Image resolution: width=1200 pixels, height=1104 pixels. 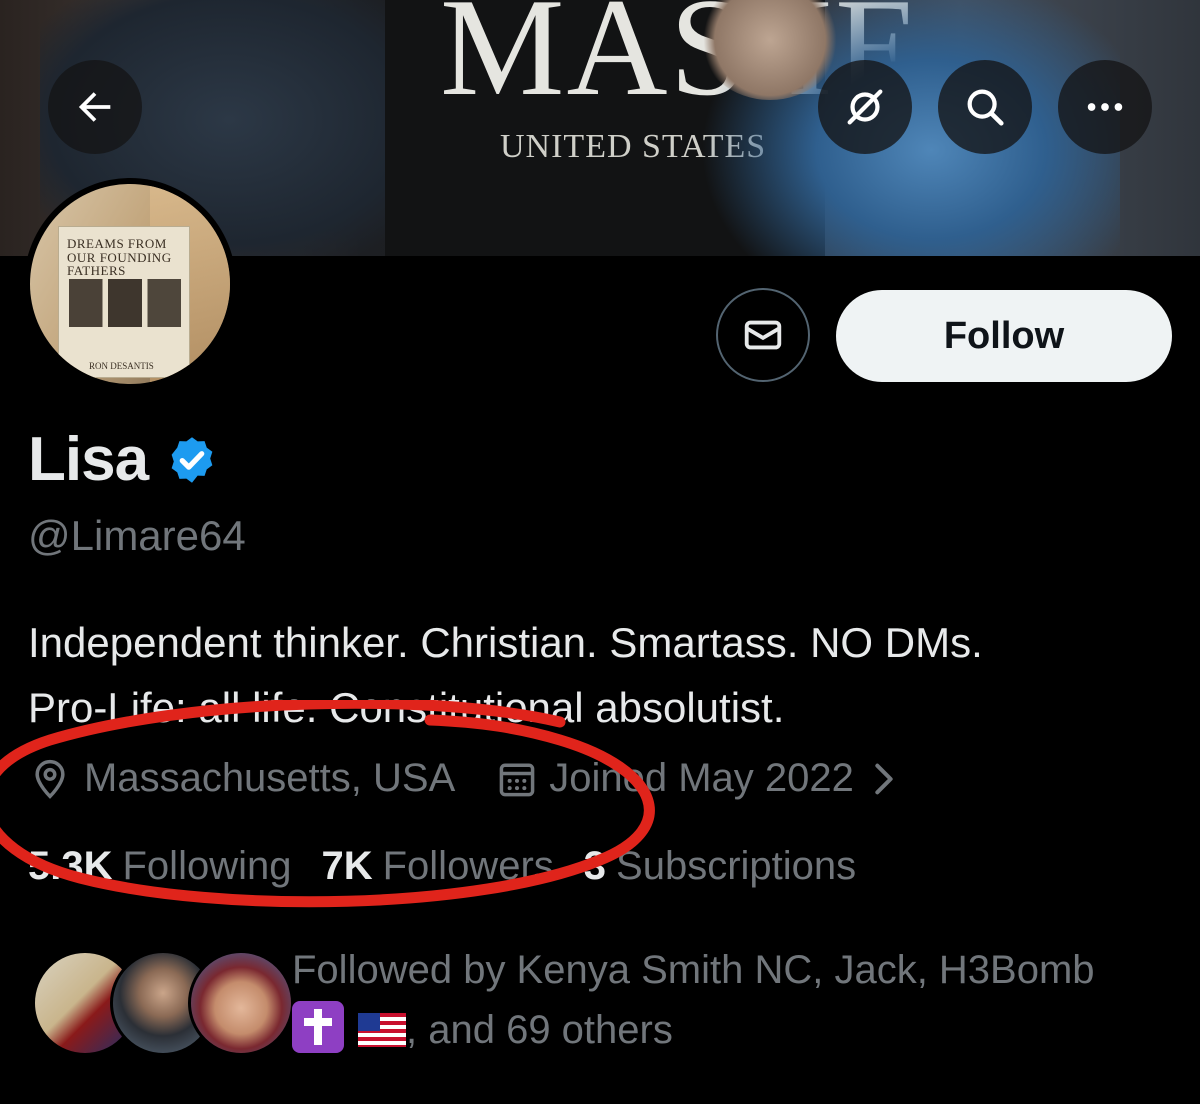 What do you see at coordinates (736, 866) in the screenshot?
I see `subscriptions-label: Subscriptions` at bounding box center [736, 866].